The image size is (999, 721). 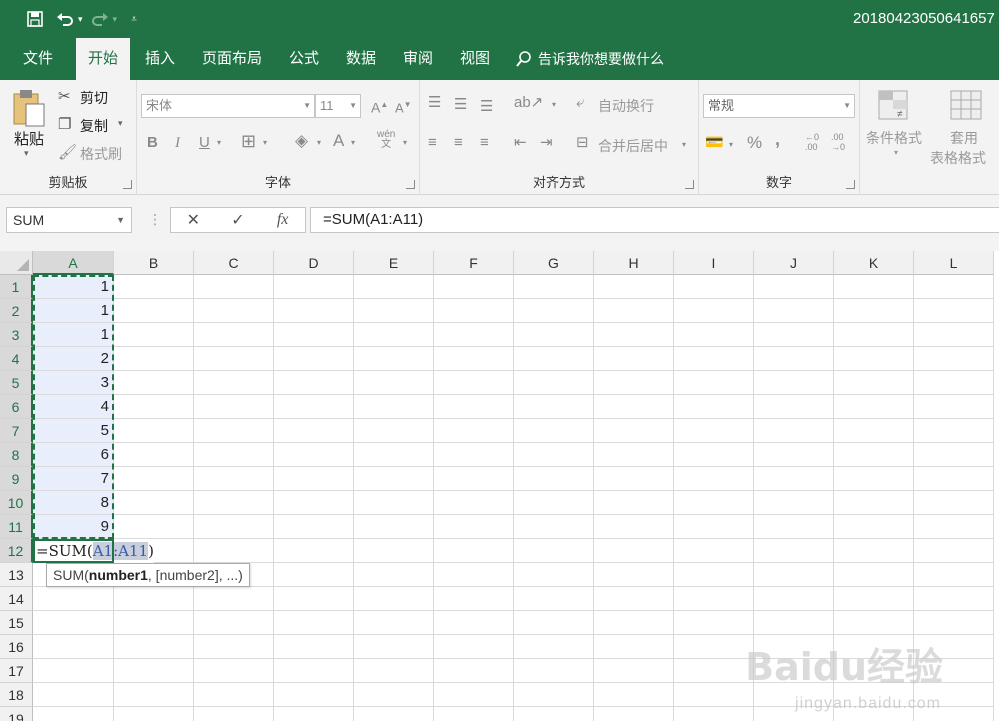 I want to click on cell-g12, so click(x=554, y=551).